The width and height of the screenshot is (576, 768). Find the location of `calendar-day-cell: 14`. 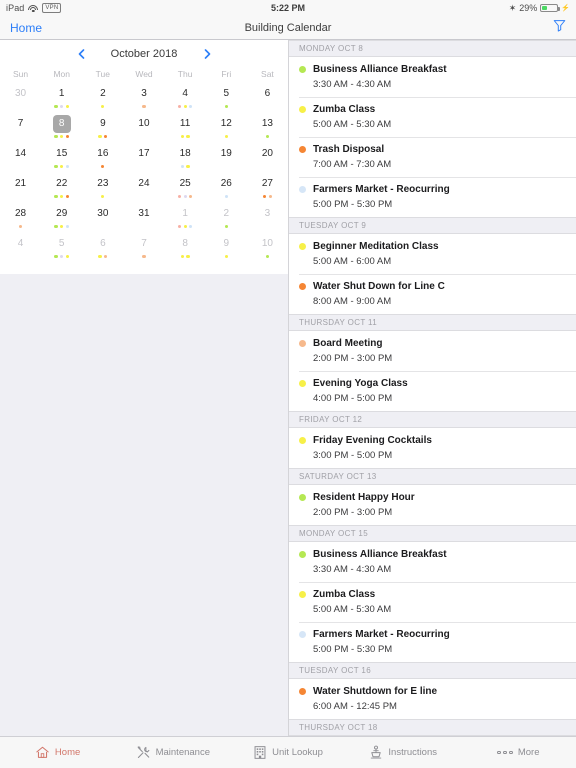

calendar-day-cell: 14 is located at coordinates (20, 159).